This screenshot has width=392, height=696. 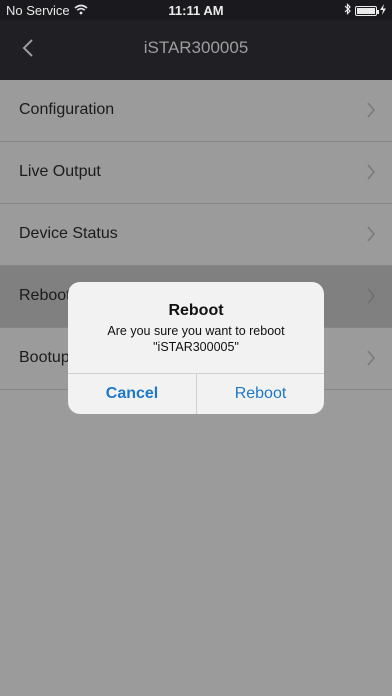 I want to click on alert-message-line: Are you sure you want to reboot, so click(x=196, y=331).